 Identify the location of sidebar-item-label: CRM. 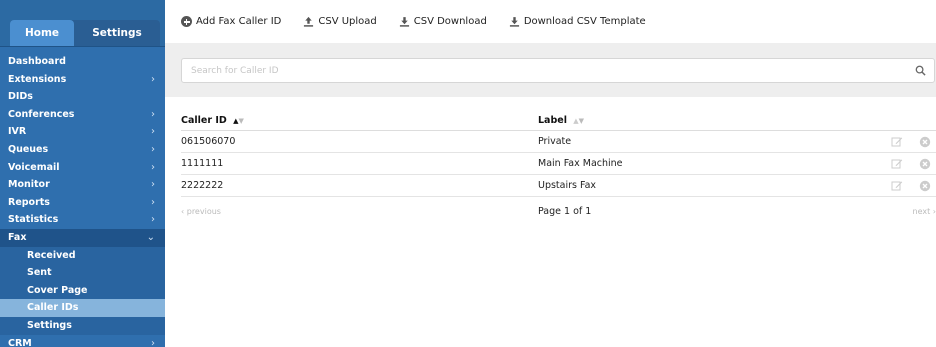
(20, 342).